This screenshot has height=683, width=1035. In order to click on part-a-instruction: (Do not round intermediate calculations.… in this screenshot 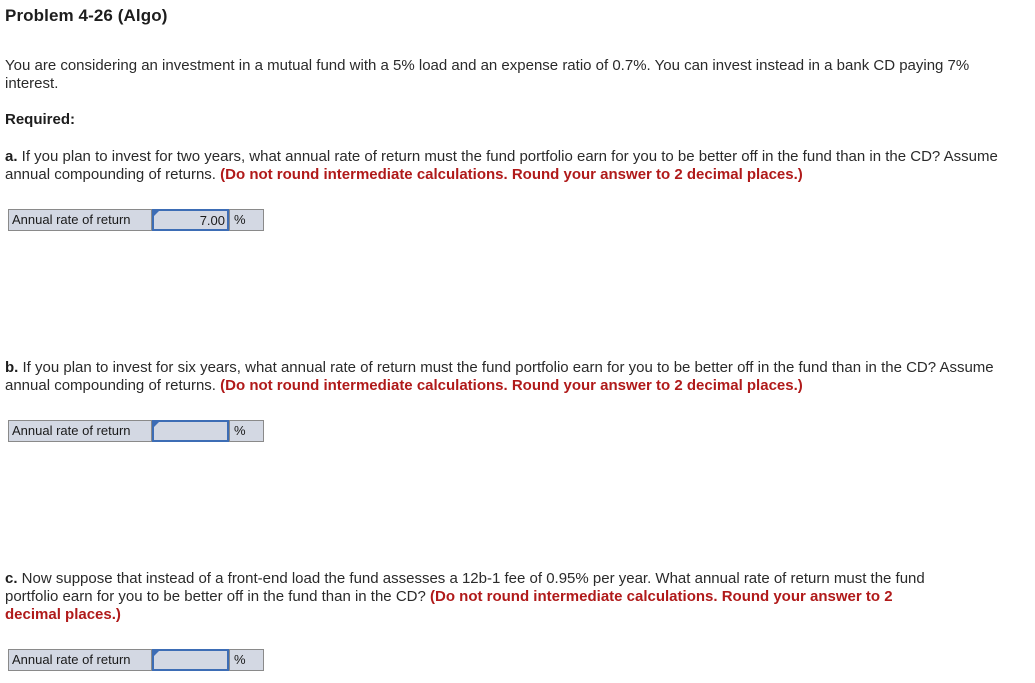, I will do `click(511, 174)`.